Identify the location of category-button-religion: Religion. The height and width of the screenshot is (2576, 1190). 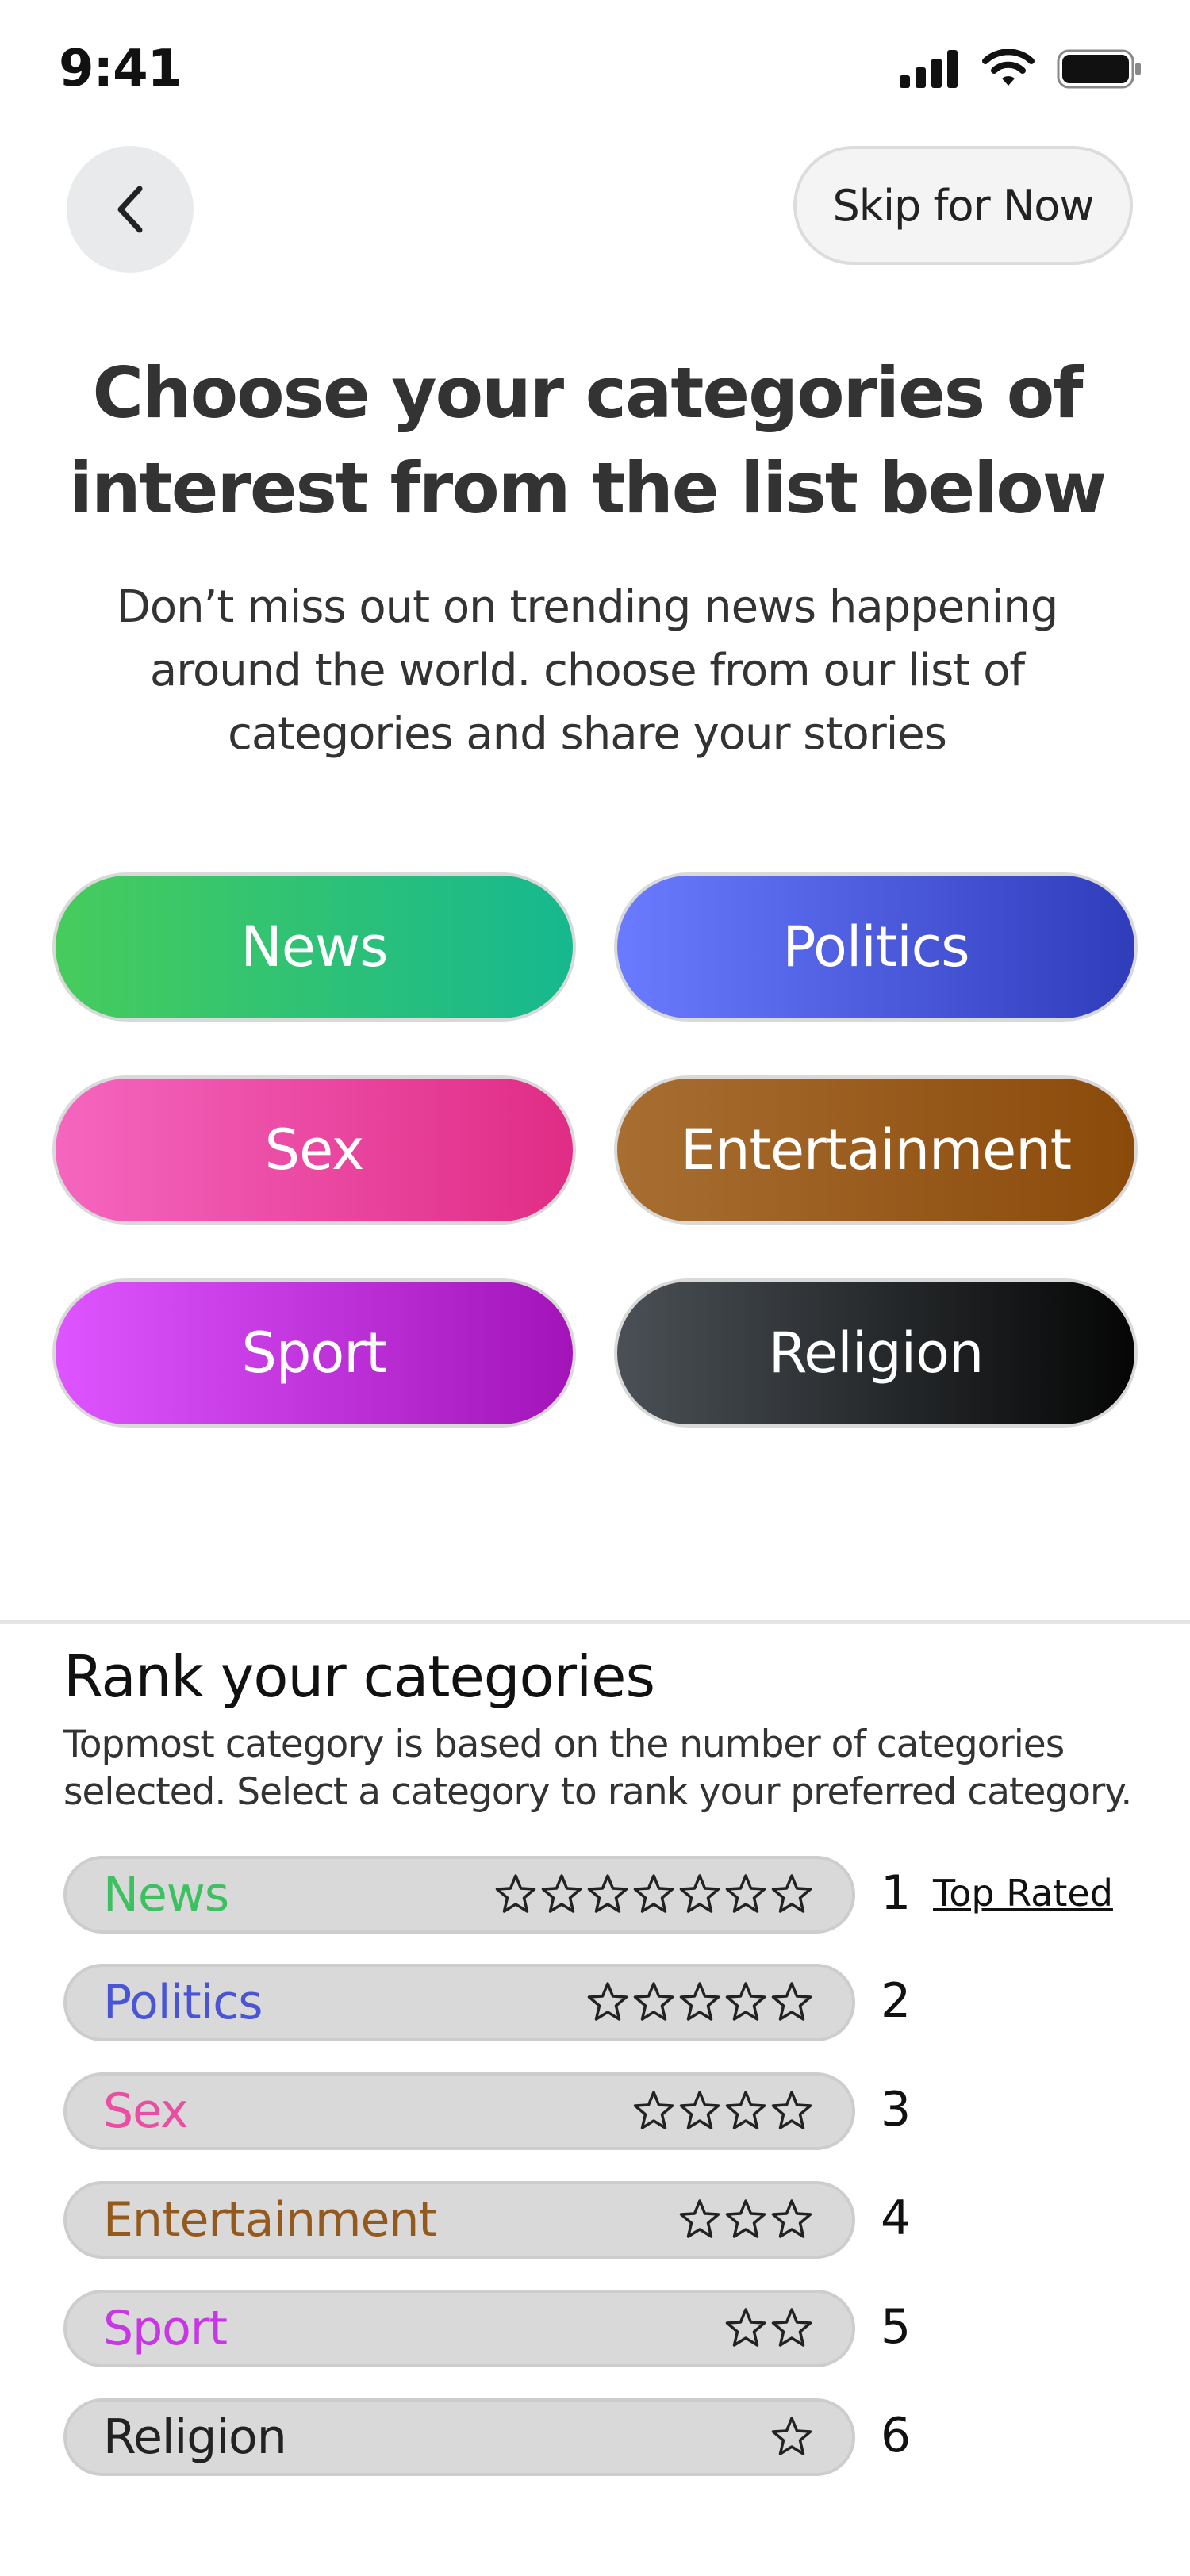
(876, 1353).